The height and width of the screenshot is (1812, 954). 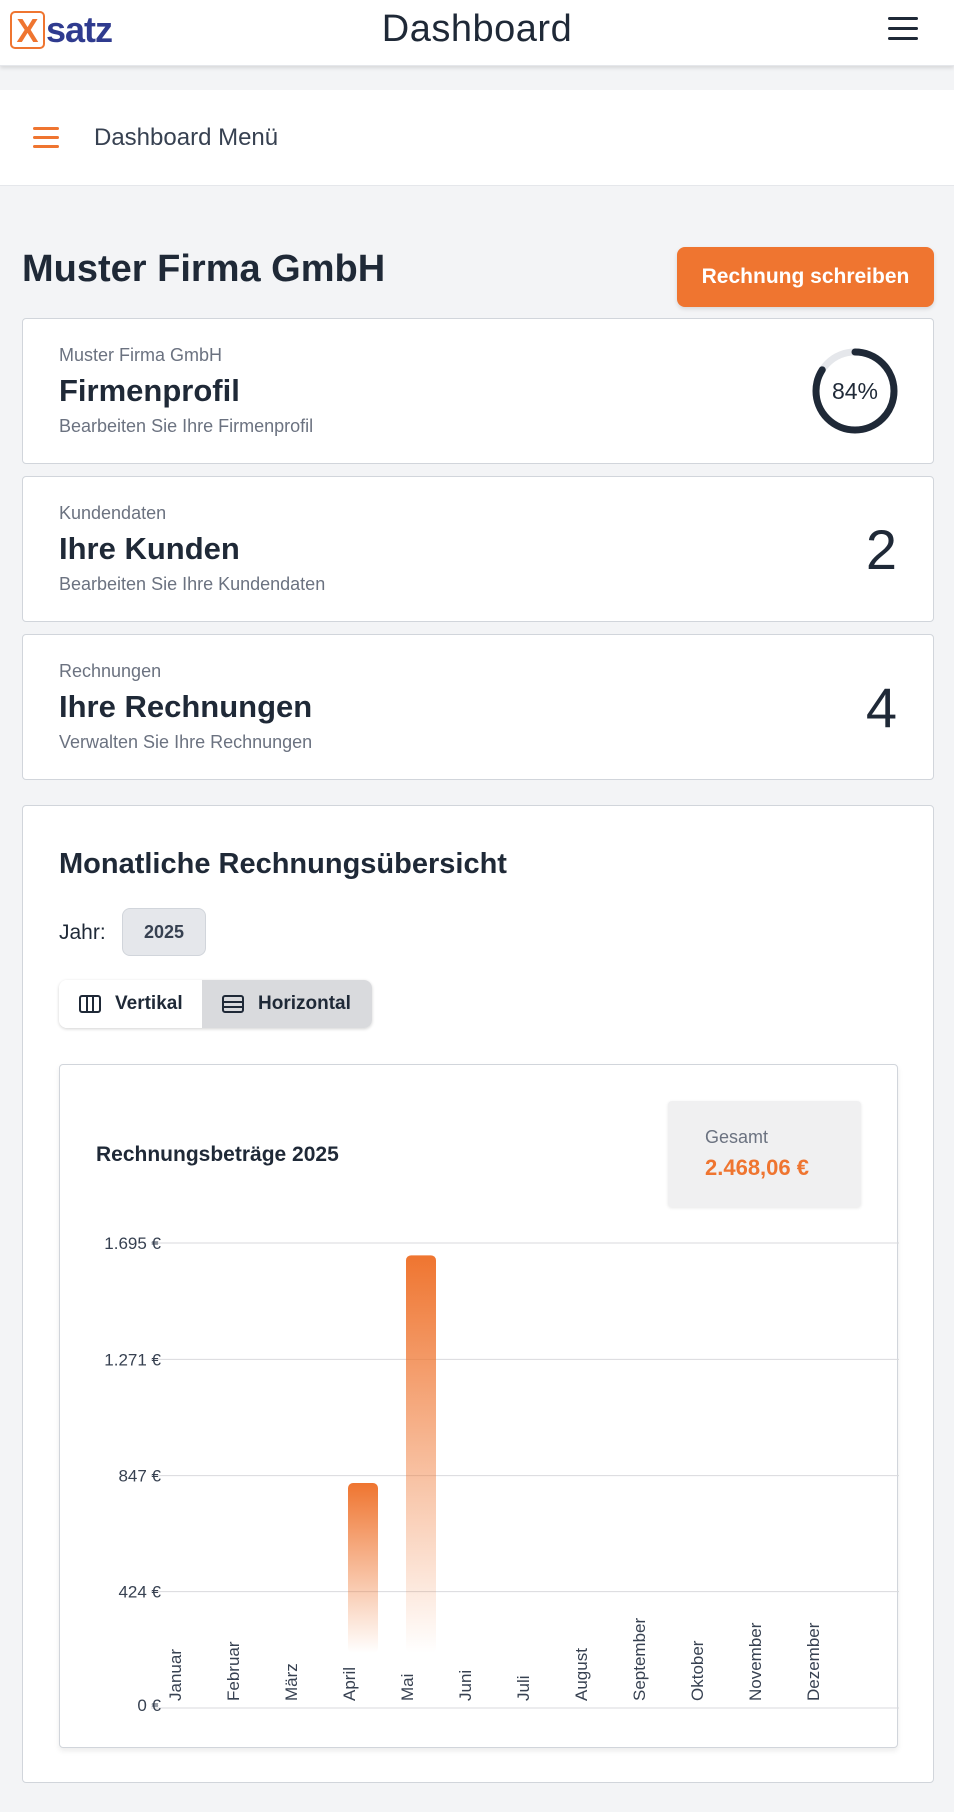 What do you see at coordinates (881, 549) in the screenshot?
I see `customers-count: 2` at bounding box center [881, 549].